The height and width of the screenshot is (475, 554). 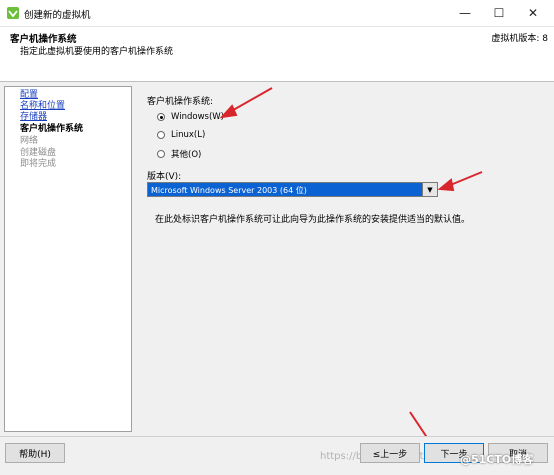 I want to click on step-name-location: 名称和位置, so click(x=42, y=106).